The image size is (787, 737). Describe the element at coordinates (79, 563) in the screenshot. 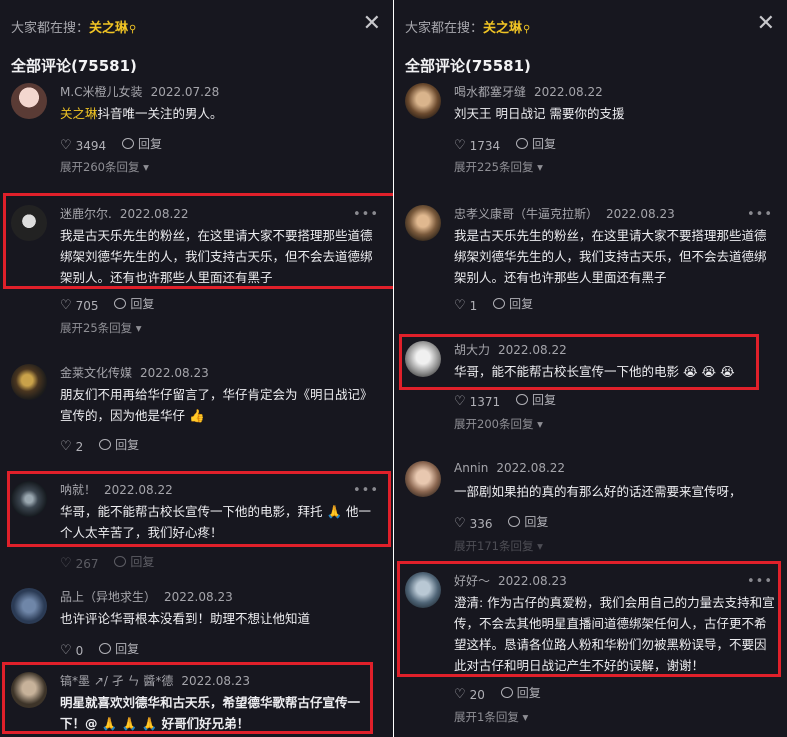

I see `like-button: ♡ 267` at that location.